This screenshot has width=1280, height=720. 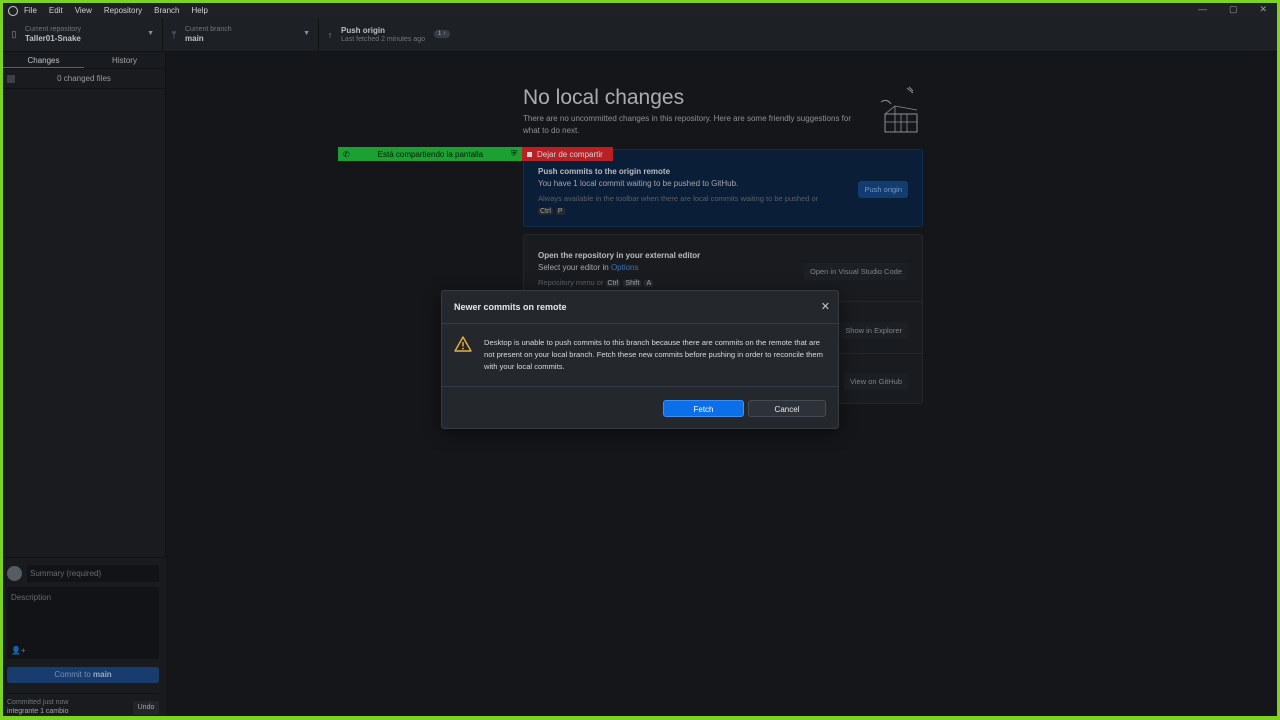 I want to click on maximize-icon: ▢, so click(x=1233, y=9).